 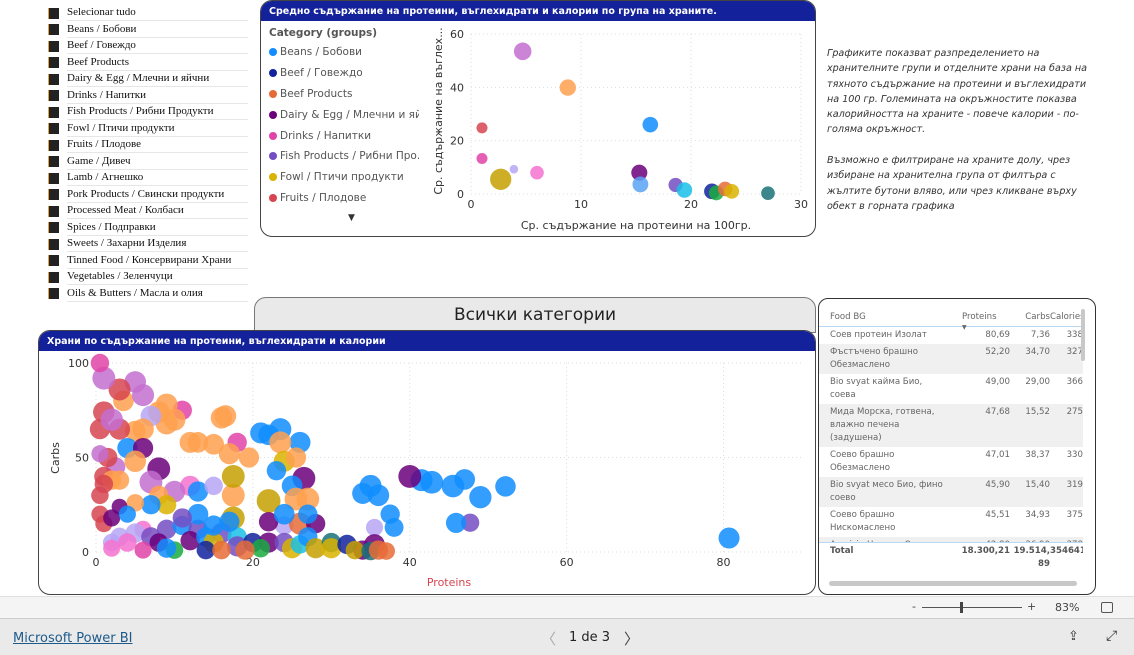 I want to click on legend-item: Fruits / Плодове, so click(x=344, y=198).